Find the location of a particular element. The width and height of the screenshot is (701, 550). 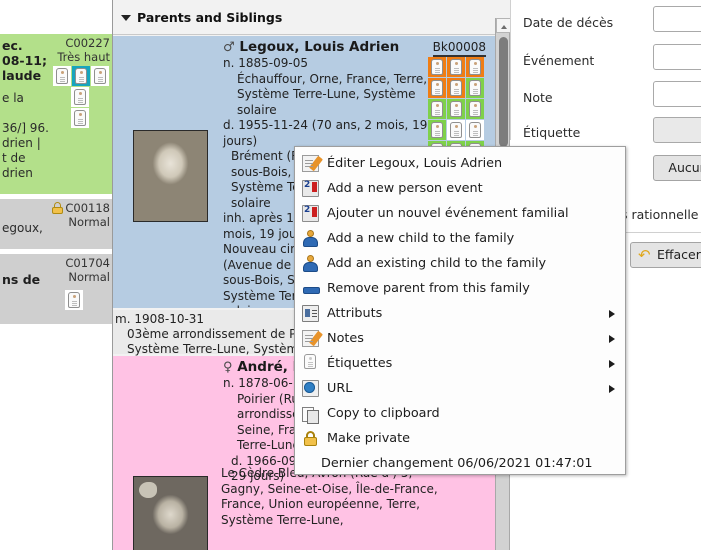

menu-item-add-family-event: Ajouter un nouvel événement familial is located at coordinates (460, 213).